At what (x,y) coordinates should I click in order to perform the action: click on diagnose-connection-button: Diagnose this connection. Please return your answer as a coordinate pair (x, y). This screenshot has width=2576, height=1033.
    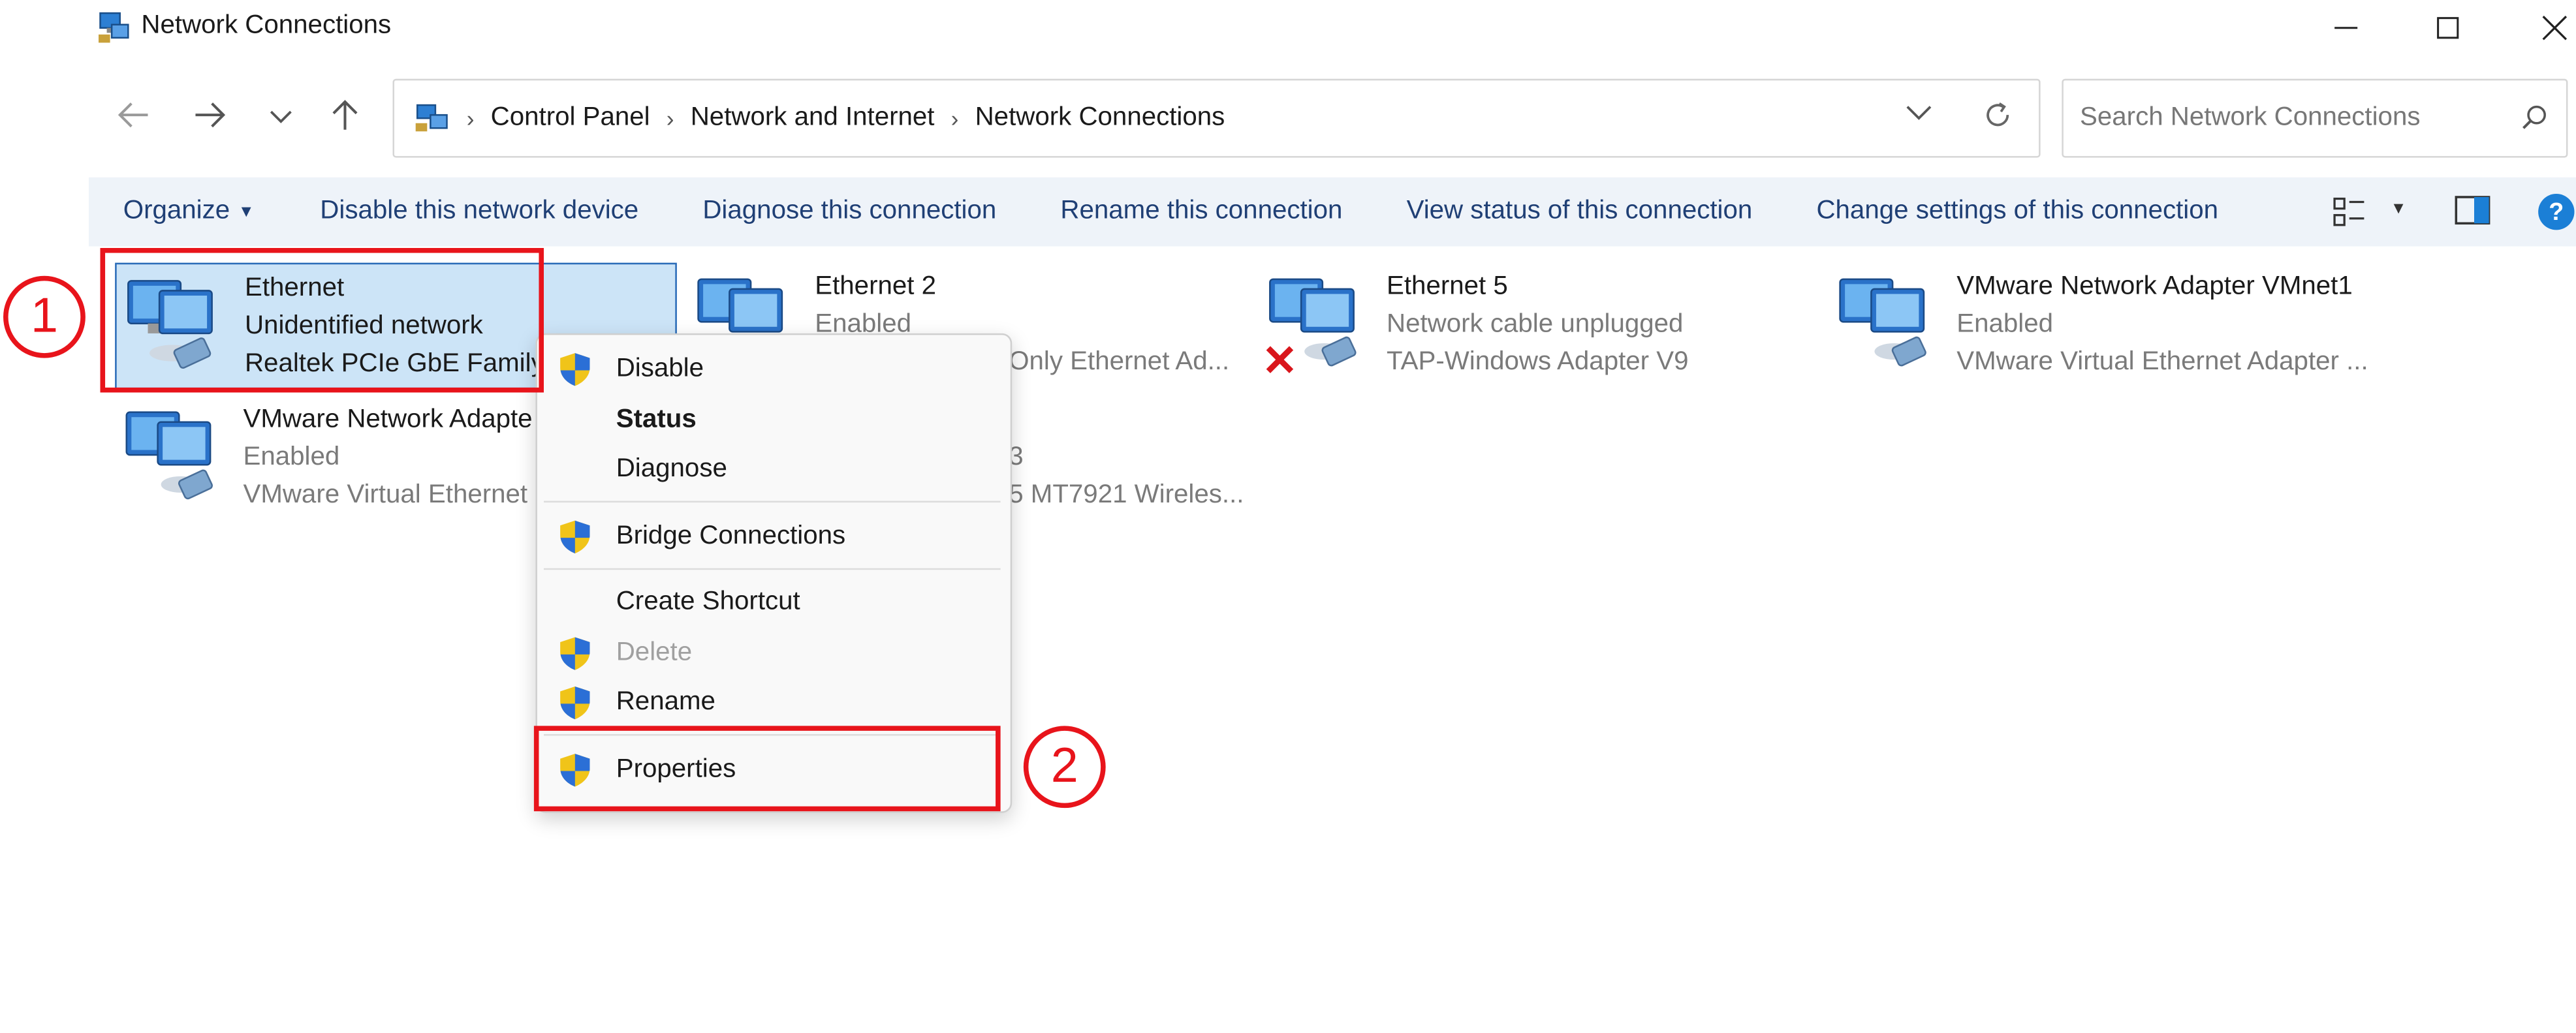
    Looking at the image, I should click on (849, 211).